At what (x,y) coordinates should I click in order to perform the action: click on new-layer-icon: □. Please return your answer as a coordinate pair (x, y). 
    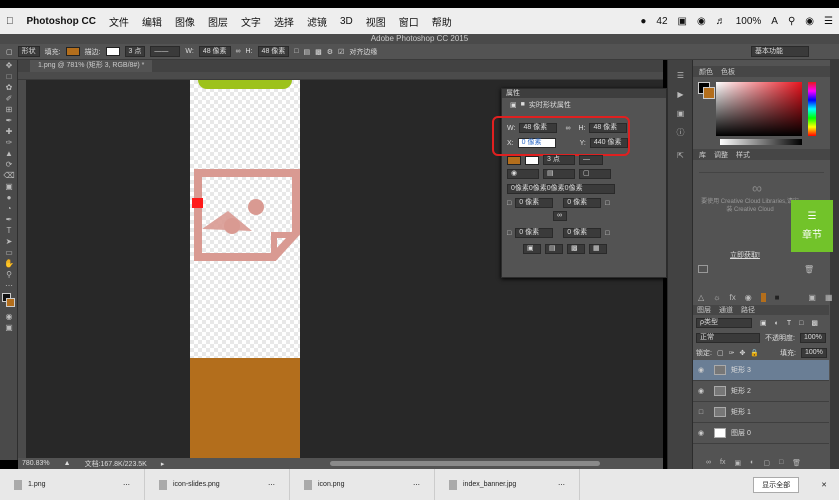
    Looking at the image, I should click on (781, 463).